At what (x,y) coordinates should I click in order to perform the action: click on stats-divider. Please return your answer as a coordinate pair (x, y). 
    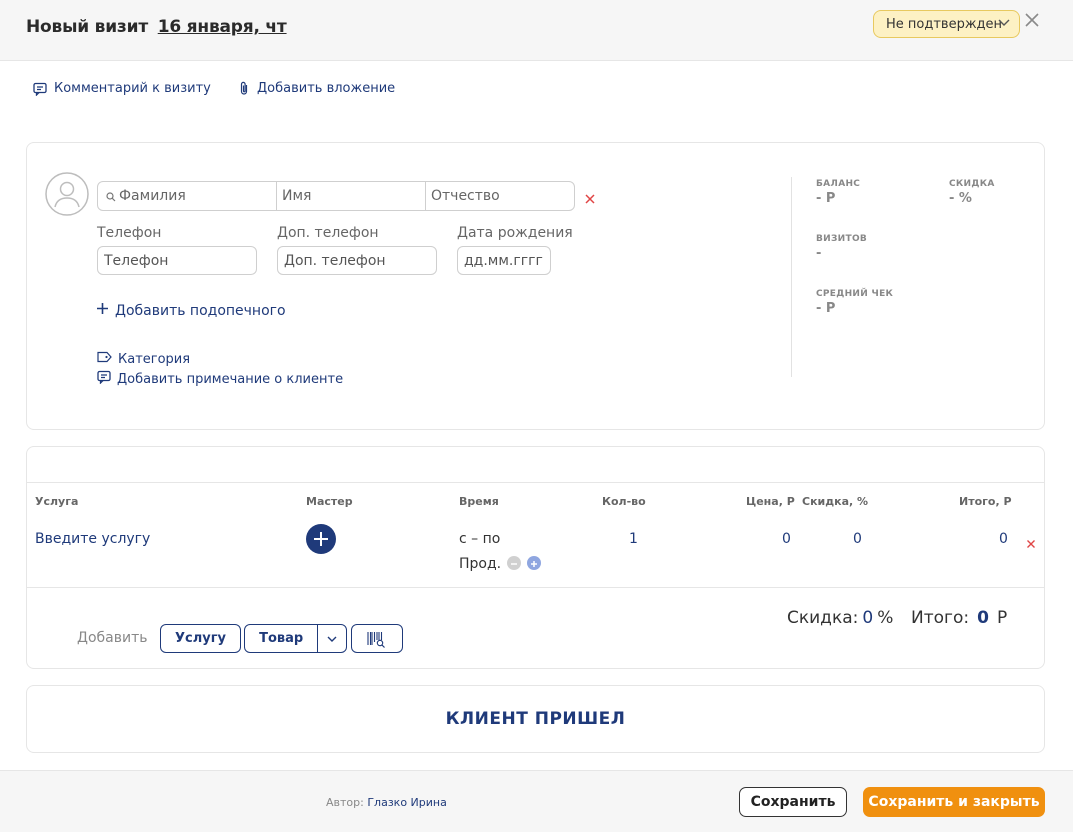
    Looking at the image, I should click on (791, 277).